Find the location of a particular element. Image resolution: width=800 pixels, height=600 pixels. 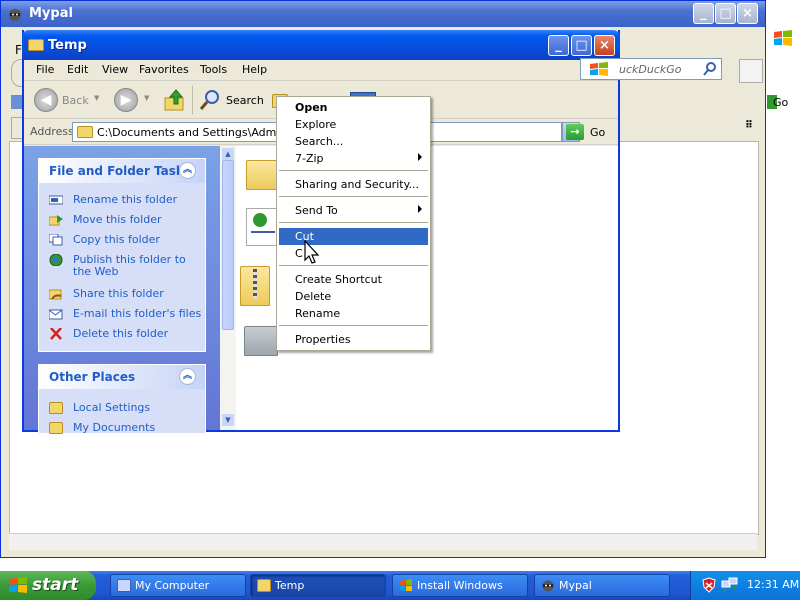

menu-bar: File Edit View Favorites Tools Help is located at coordinates (321, 70).